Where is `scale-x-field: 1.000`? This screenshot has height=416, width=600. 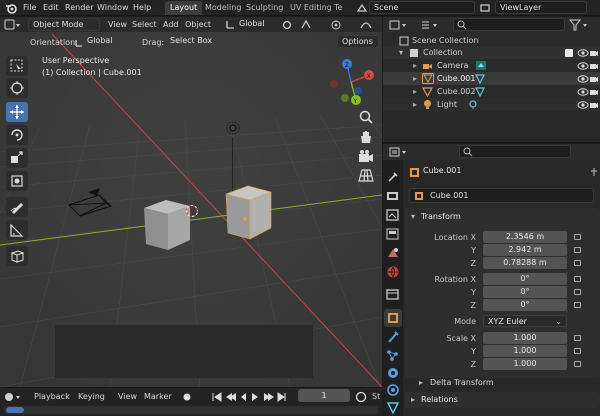 scale-x-field: 1.000 is located at coordinates (525, 338).